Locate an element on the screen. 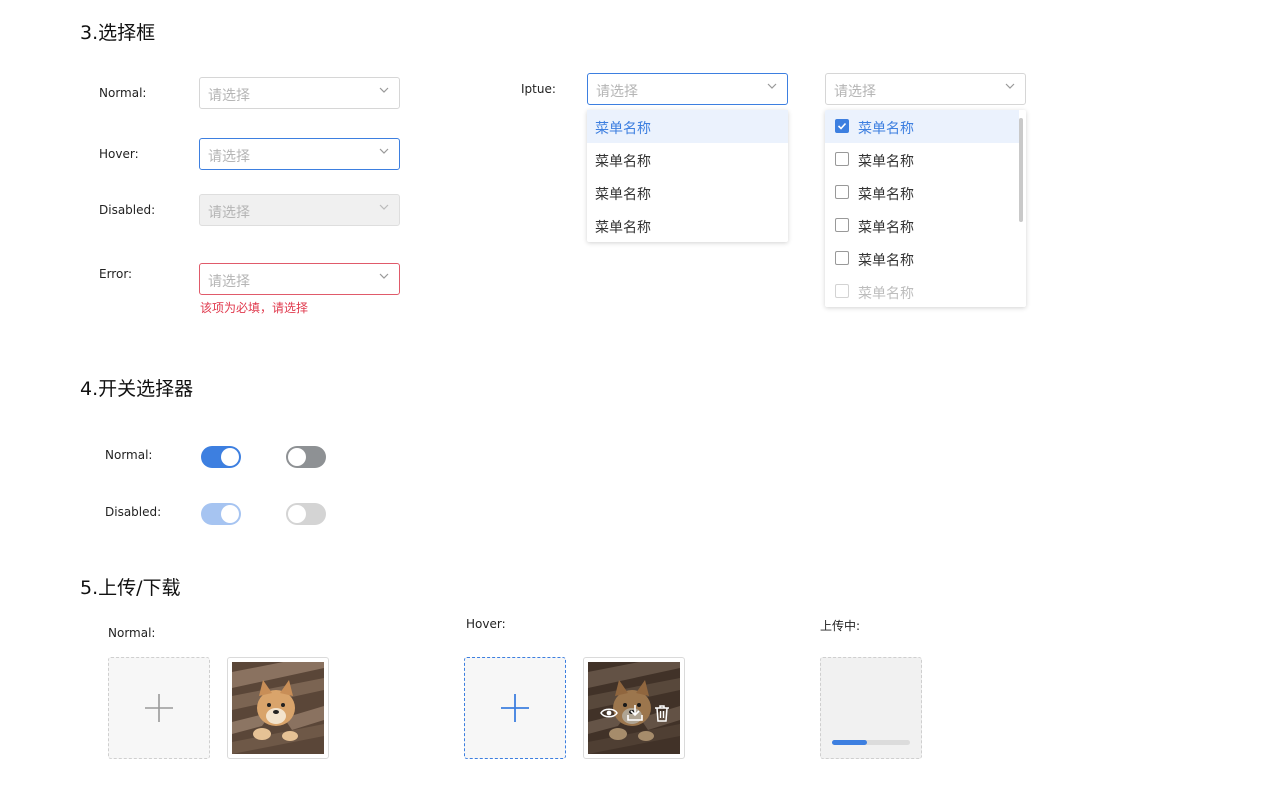 The image size is (1280, 800). error-message: 该项为必填，请选择 is located at coordinates (254, 308).